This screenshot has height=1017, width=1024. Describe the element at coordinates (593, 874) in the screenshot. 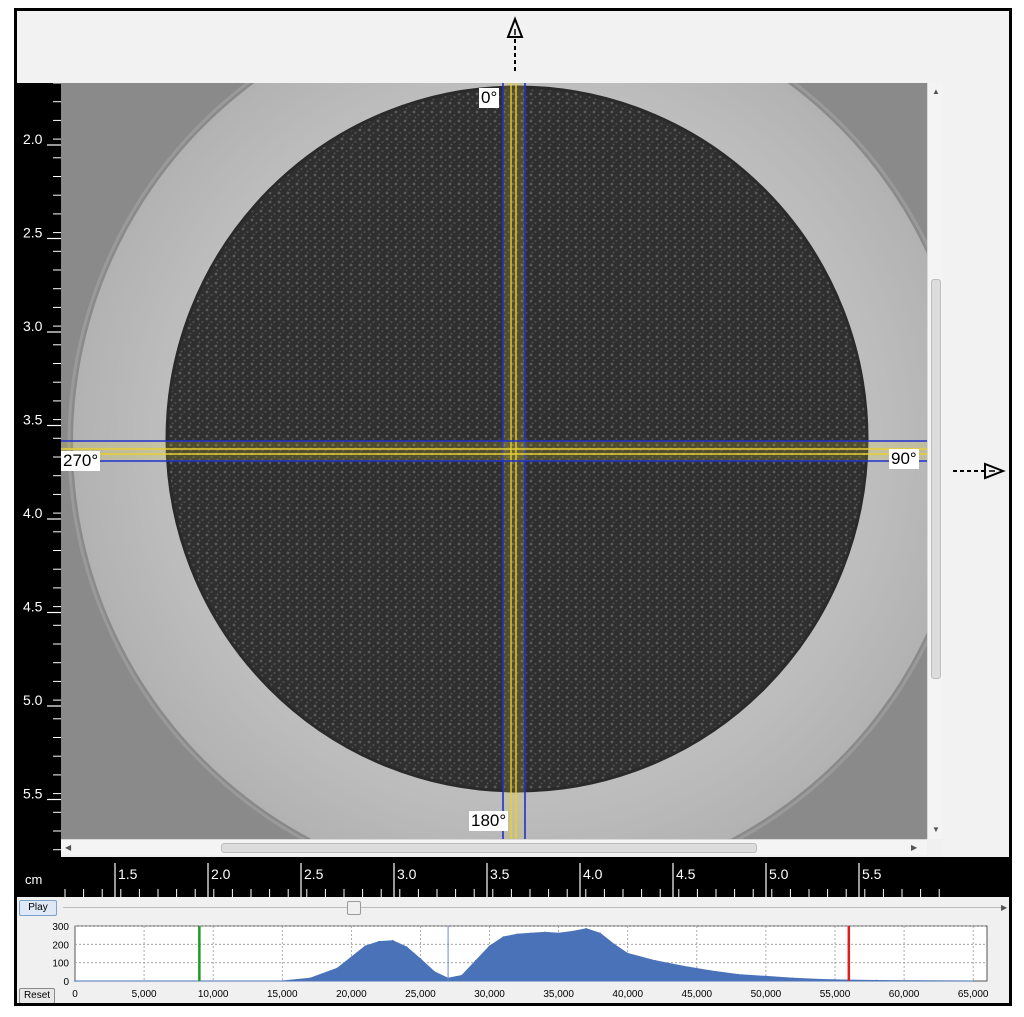

I see `horizontal-ruler-label: 4.0` at that location.